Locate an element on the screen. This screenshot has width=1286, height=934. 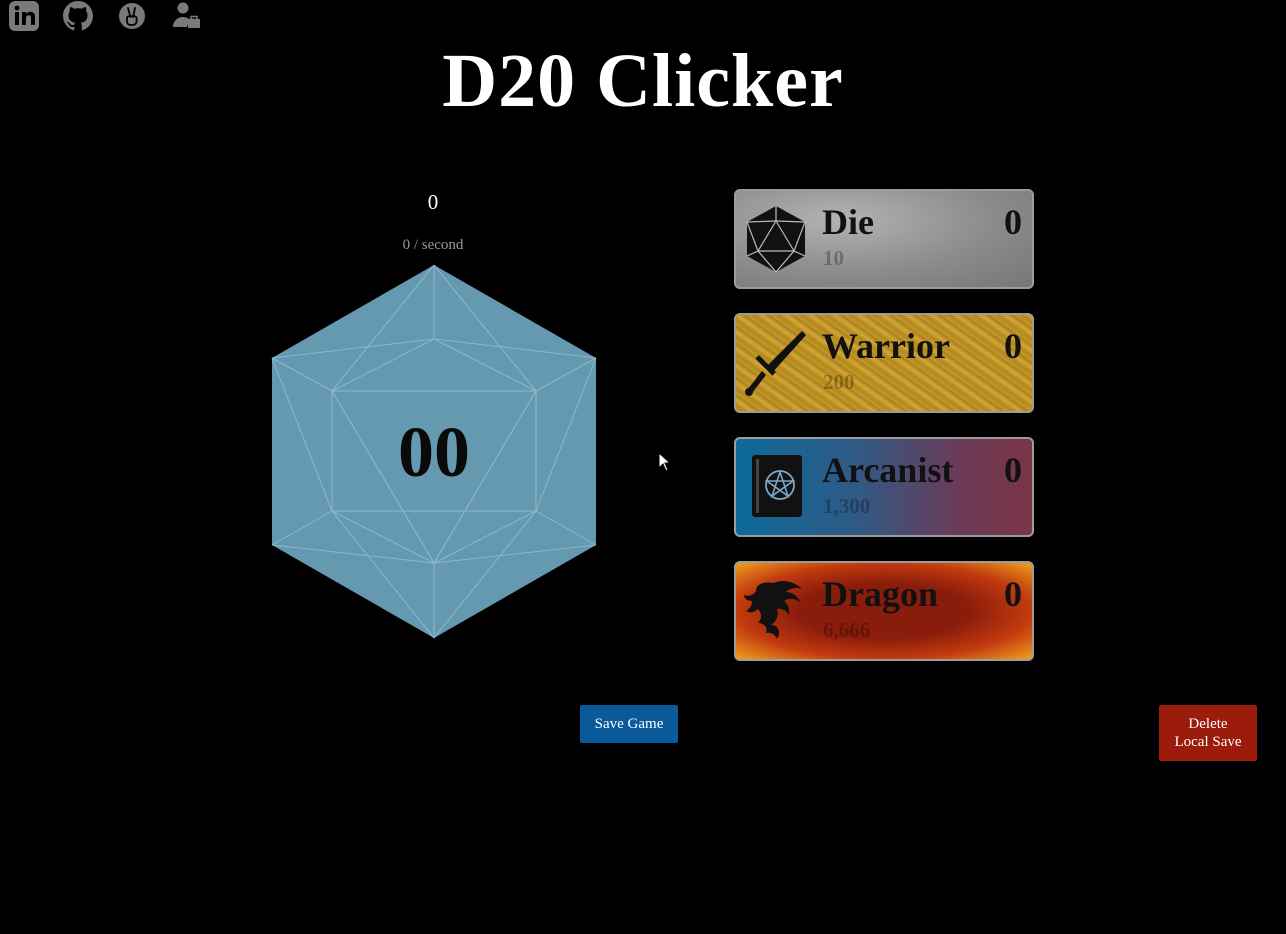
linkedin-icon is located at coordinates (24, 16).